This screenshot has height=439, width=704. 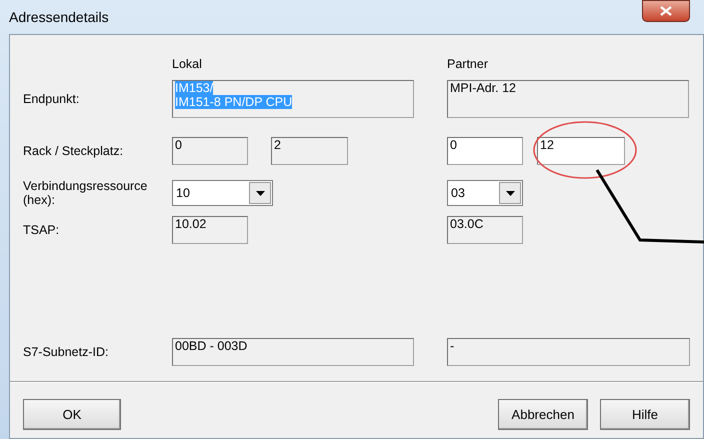 What do you see at coordinates (73, 151) in the screenshot?
I see `field-label: Rack / Steckplatz:` at bounding box center [73, 151].